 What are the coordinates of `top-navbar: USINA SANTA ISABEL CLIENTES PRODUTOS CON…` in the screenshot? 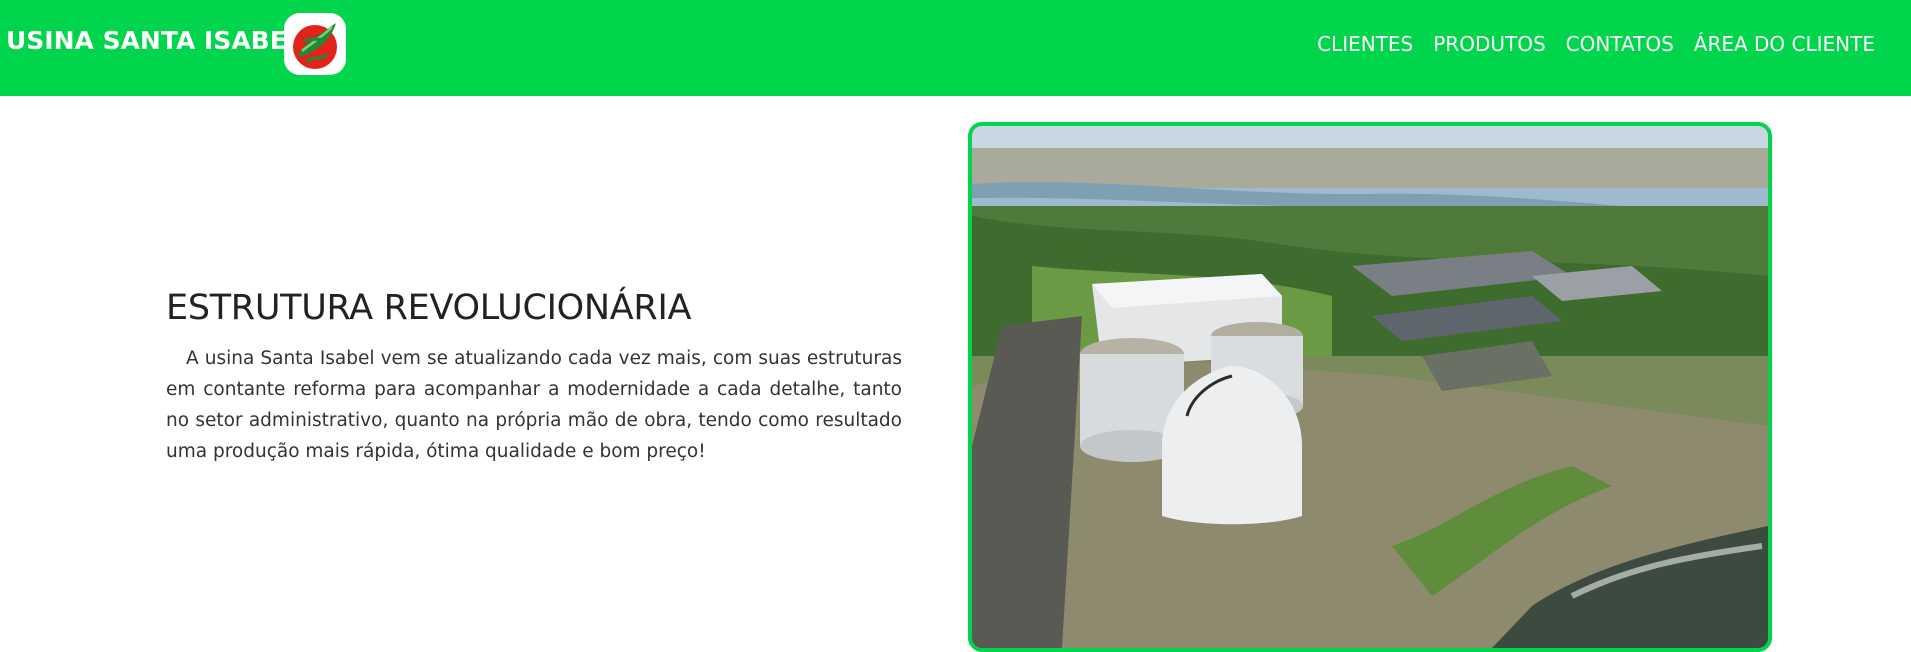 It's located at (955, 48).